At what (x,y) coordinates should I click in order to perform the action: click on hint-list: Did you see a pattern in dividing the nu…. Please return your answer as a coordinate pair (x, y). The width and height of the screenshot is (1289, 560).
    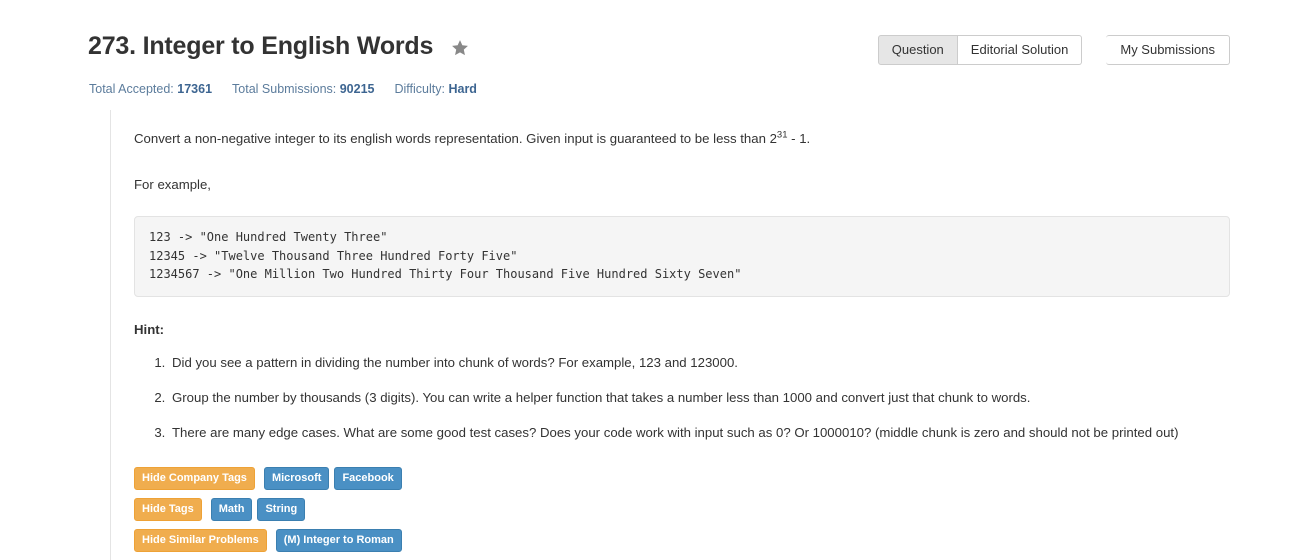
    Looking at the image, I should click on (682, 398).